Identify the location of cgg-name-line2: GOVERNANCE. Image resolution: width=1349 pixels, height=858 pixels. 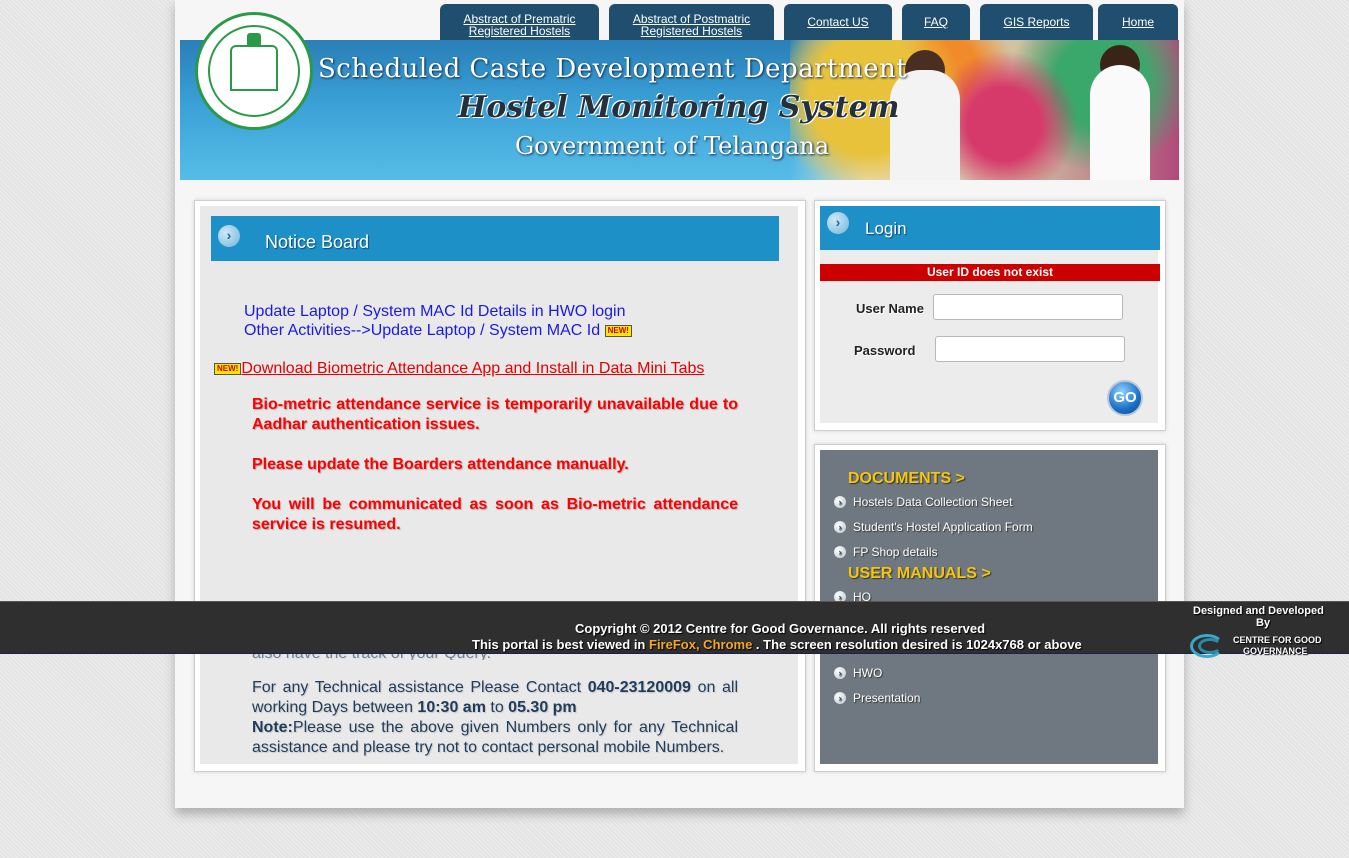
(1275, 651).